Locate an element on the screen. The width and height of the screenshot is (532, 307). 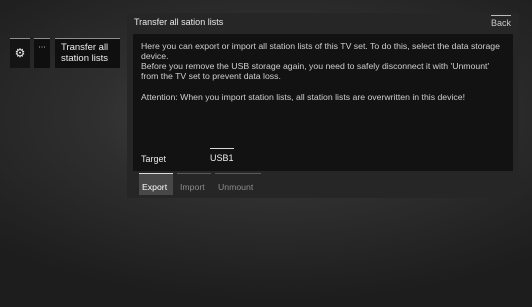
tab-unmount: Unmount is located at coordinates (238, 184).